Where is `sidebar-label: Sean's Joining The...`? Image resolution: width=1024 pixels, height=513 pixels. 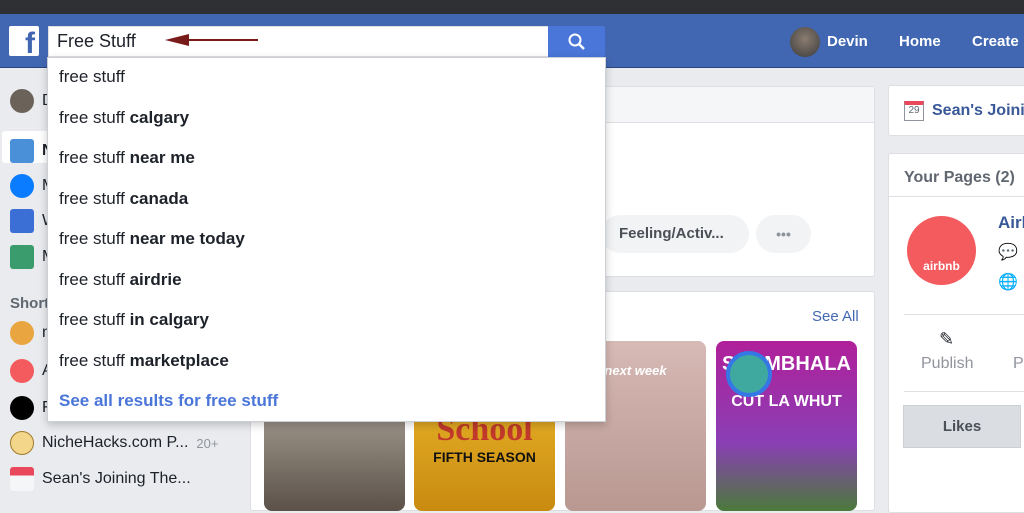
sidebar-label: Sean's Joining The... is located at coordinates (116, 478).